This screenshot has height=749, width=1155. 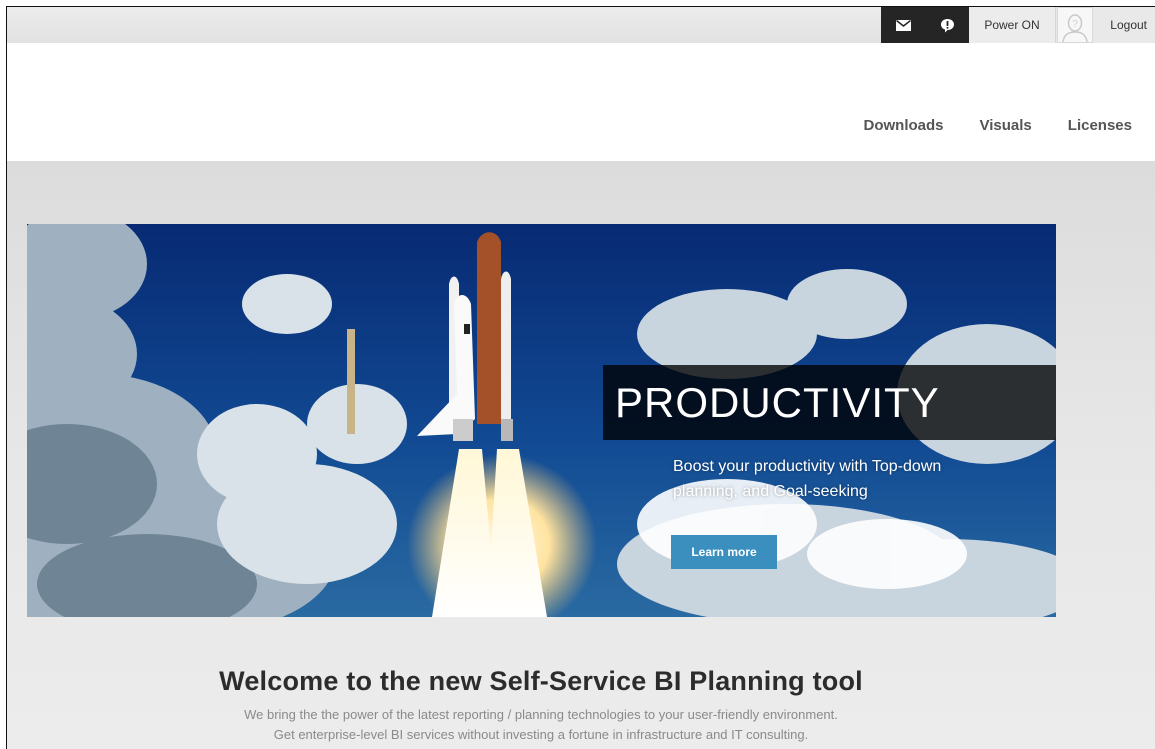 What do you see at coordinates (829, 402) in the screenshot?
I see `hero-title: PRODUCTIVITY` at bounding box center [829, 402].